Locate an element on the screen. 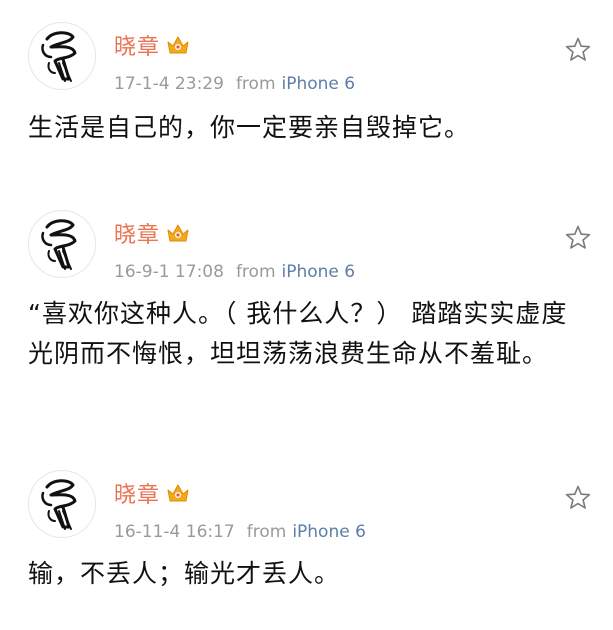  post-meta: 16-11-4 16:17 from iPhone 6 is located at coordinates (240, 532).